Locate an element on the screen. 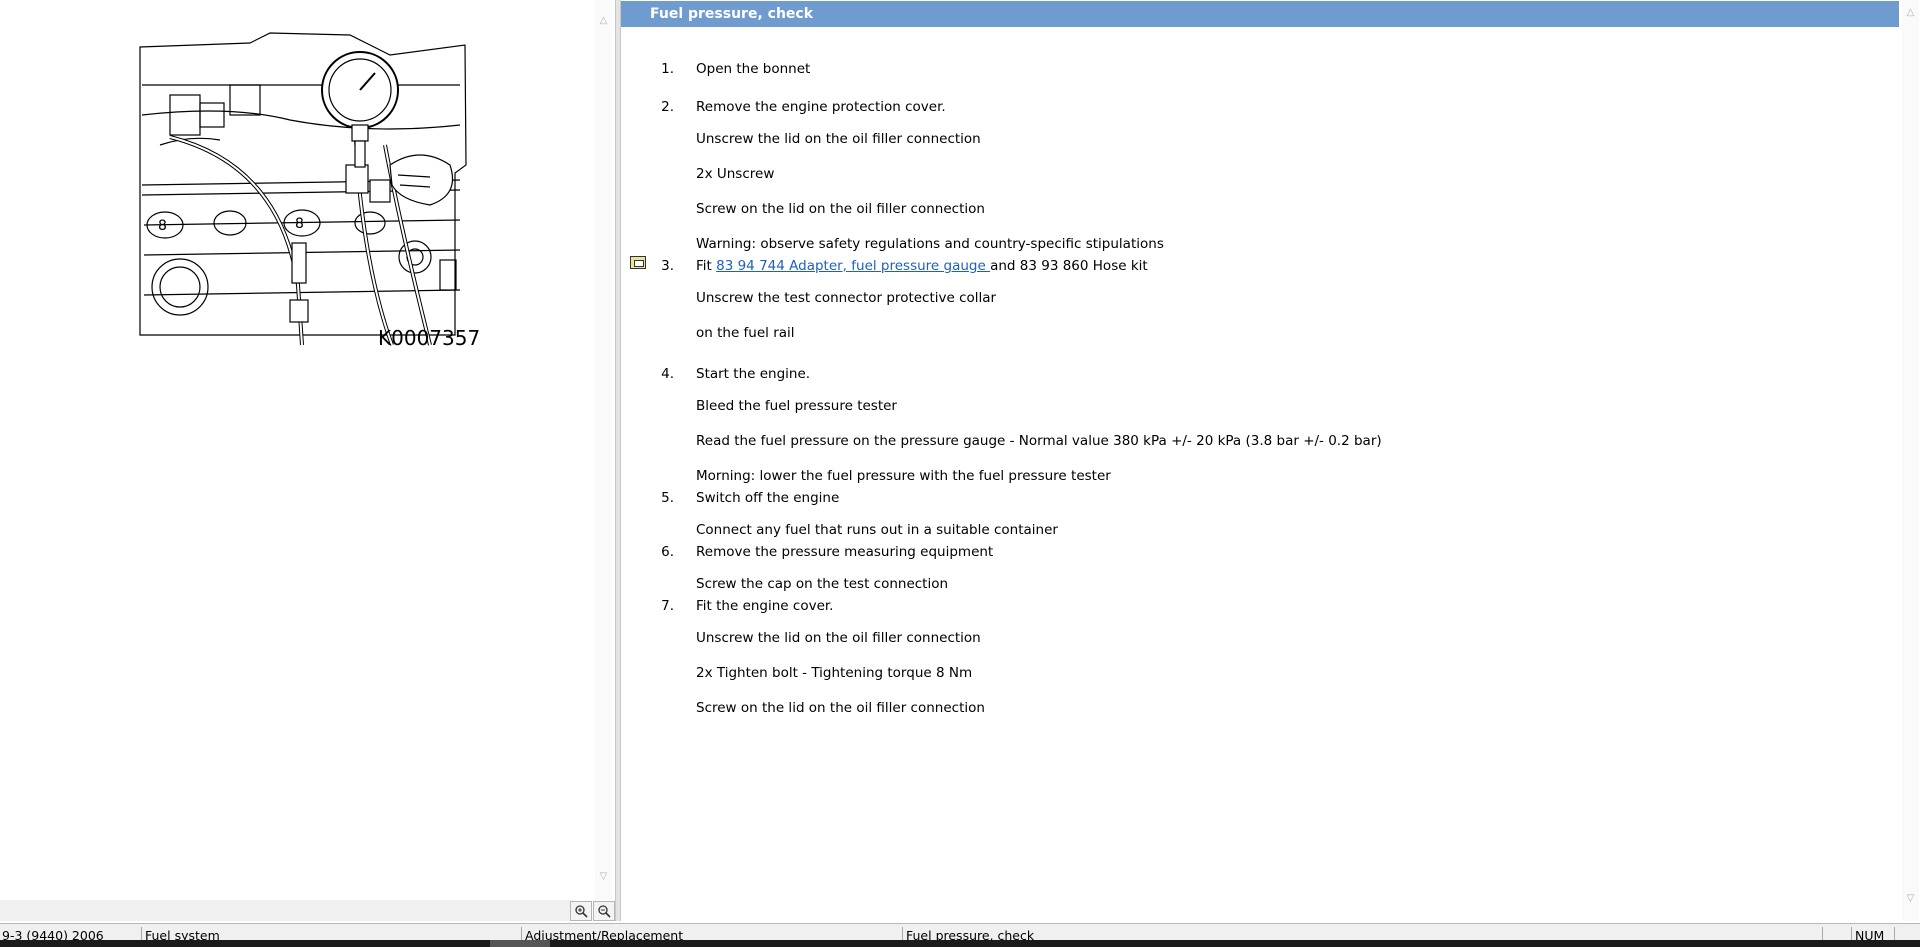 This screenshot has height=947, width=1920. adapter-link: 83 94 744 Adapter, fuel pressure gauge is located at coordinates (853, 266).